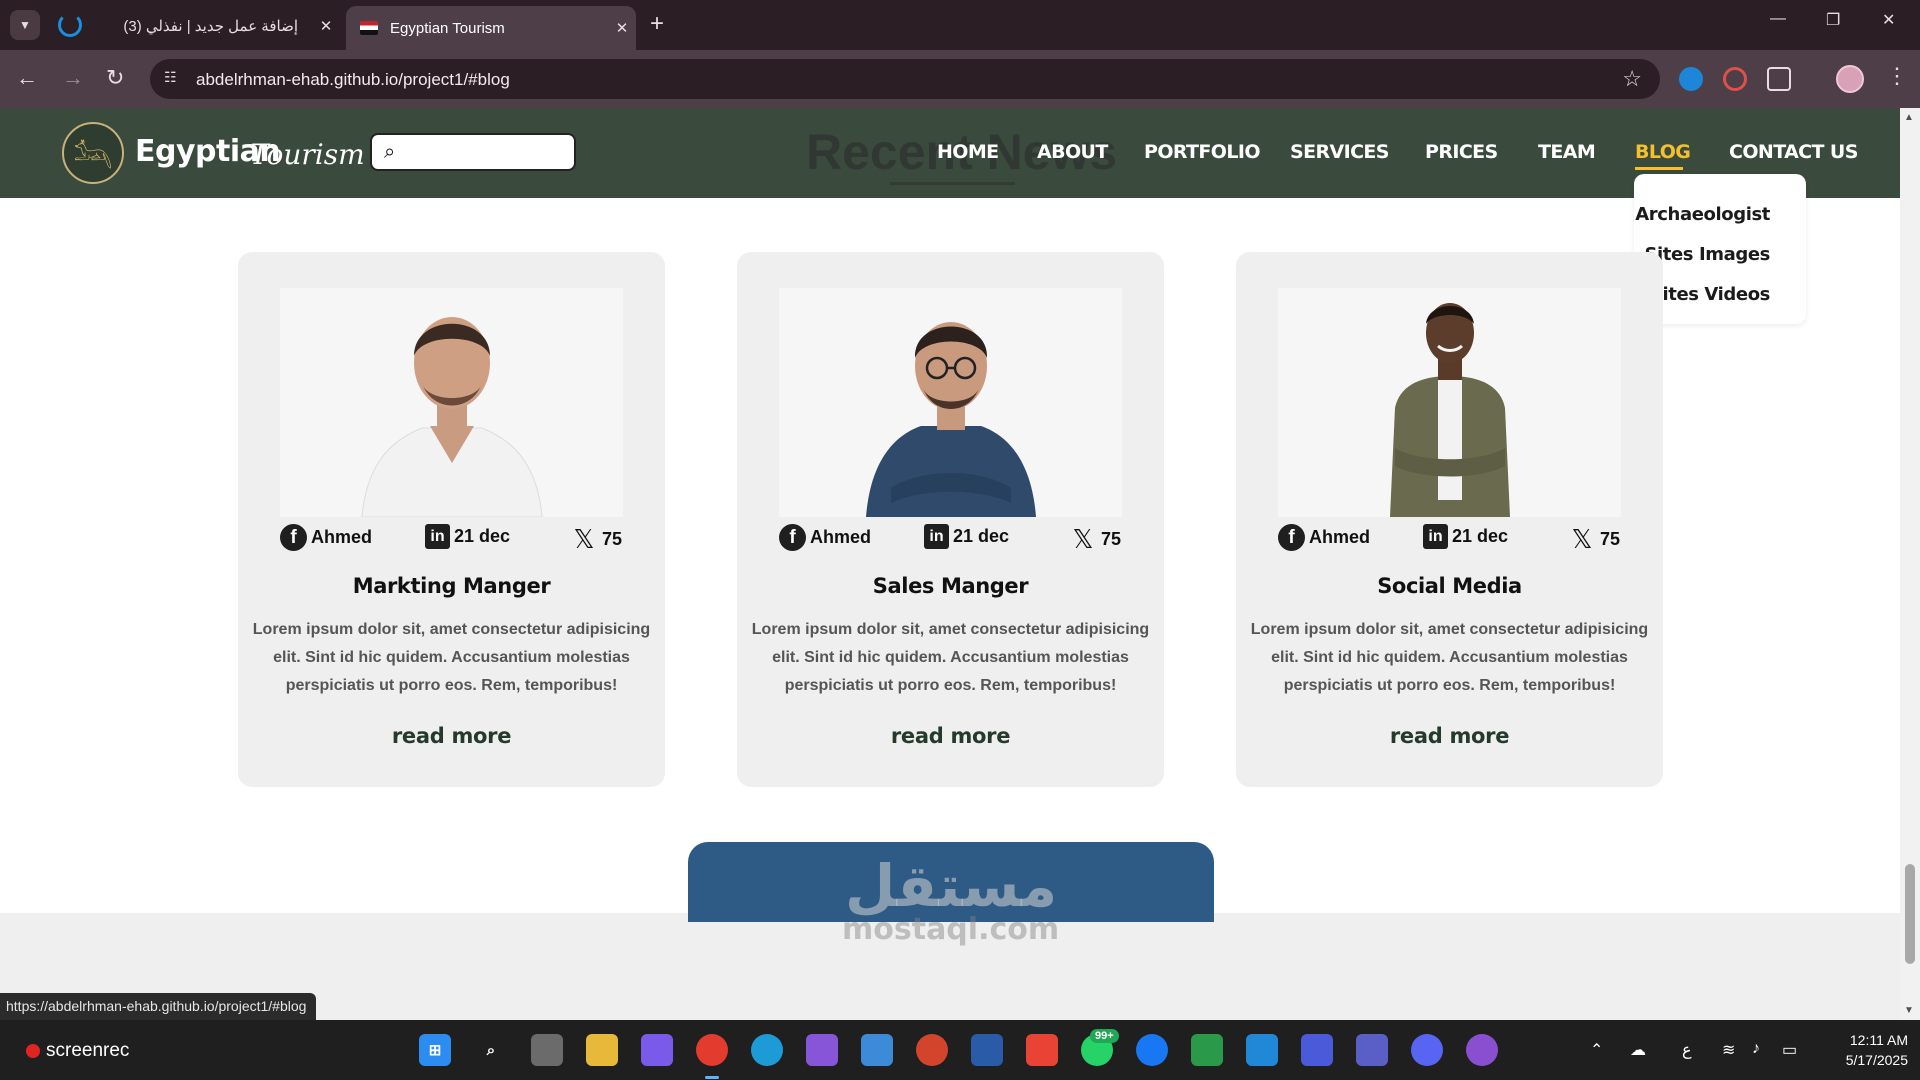 This screenshot has width=1920, height=1080. Describe the element at coordinates (767, 1050) in the screenshot. I see `edge-icon` at that location.